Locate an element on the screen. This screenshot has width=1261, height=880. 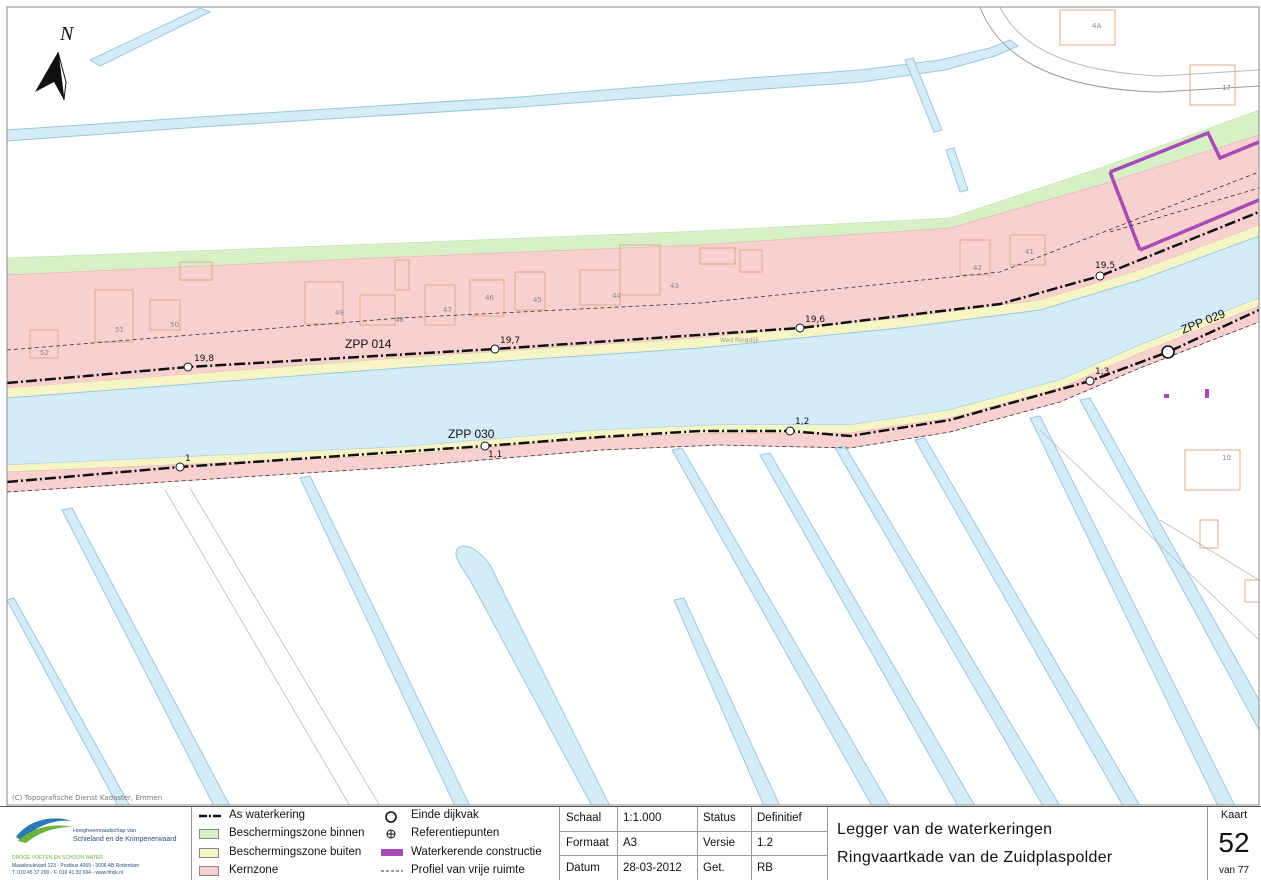
road-name-label: Wed Ringdijk is located at coordinates (740, 340).